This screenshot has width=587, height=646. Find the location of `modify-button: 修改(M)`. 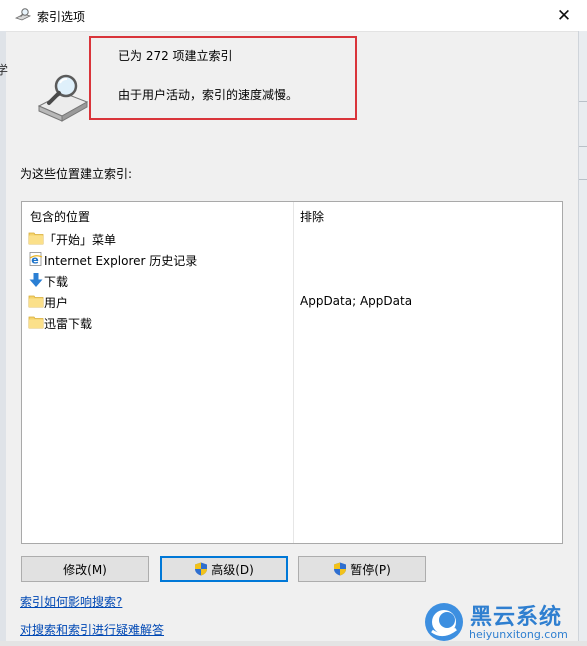

modify-button: 修改(M) is located at coordinates (85, 569).